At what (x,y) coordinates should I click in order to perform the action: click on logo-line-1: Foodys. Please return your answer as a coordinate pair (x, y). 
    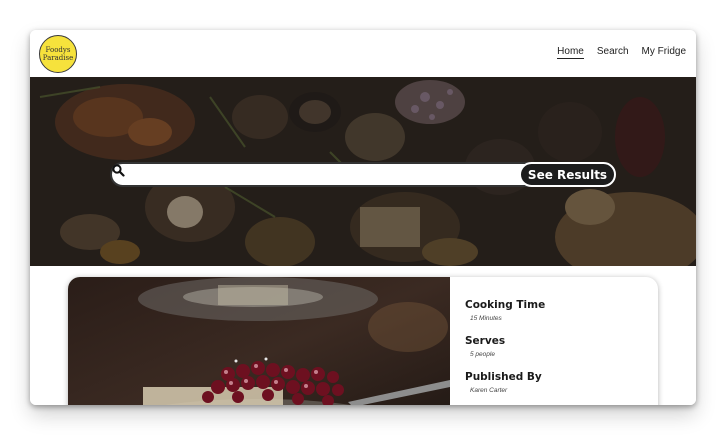
    Looking at the image, I should click on (58, 50).